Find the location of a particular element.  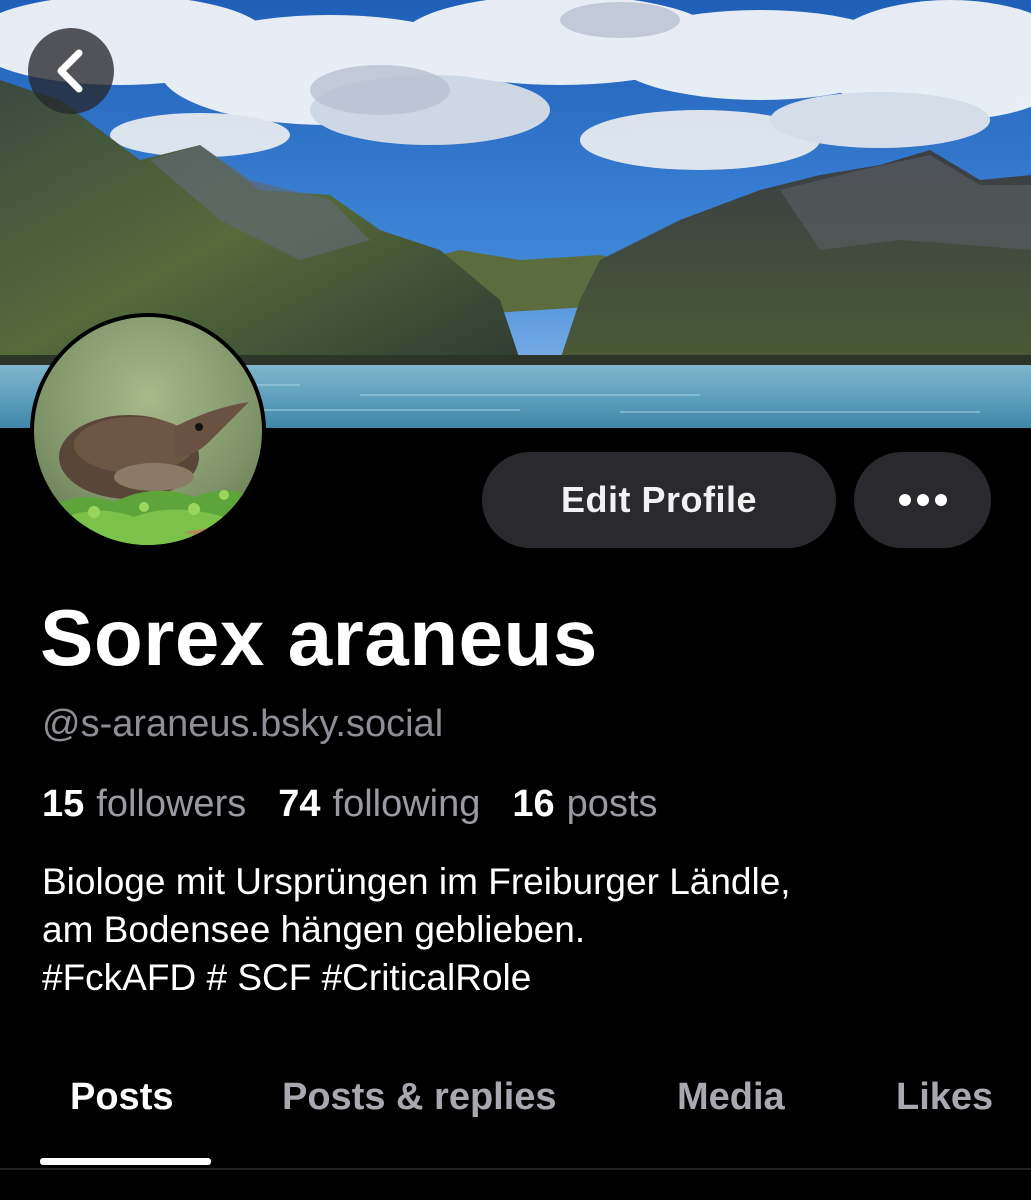

tab-likes: Likes is located at coordinates (944, 1113).